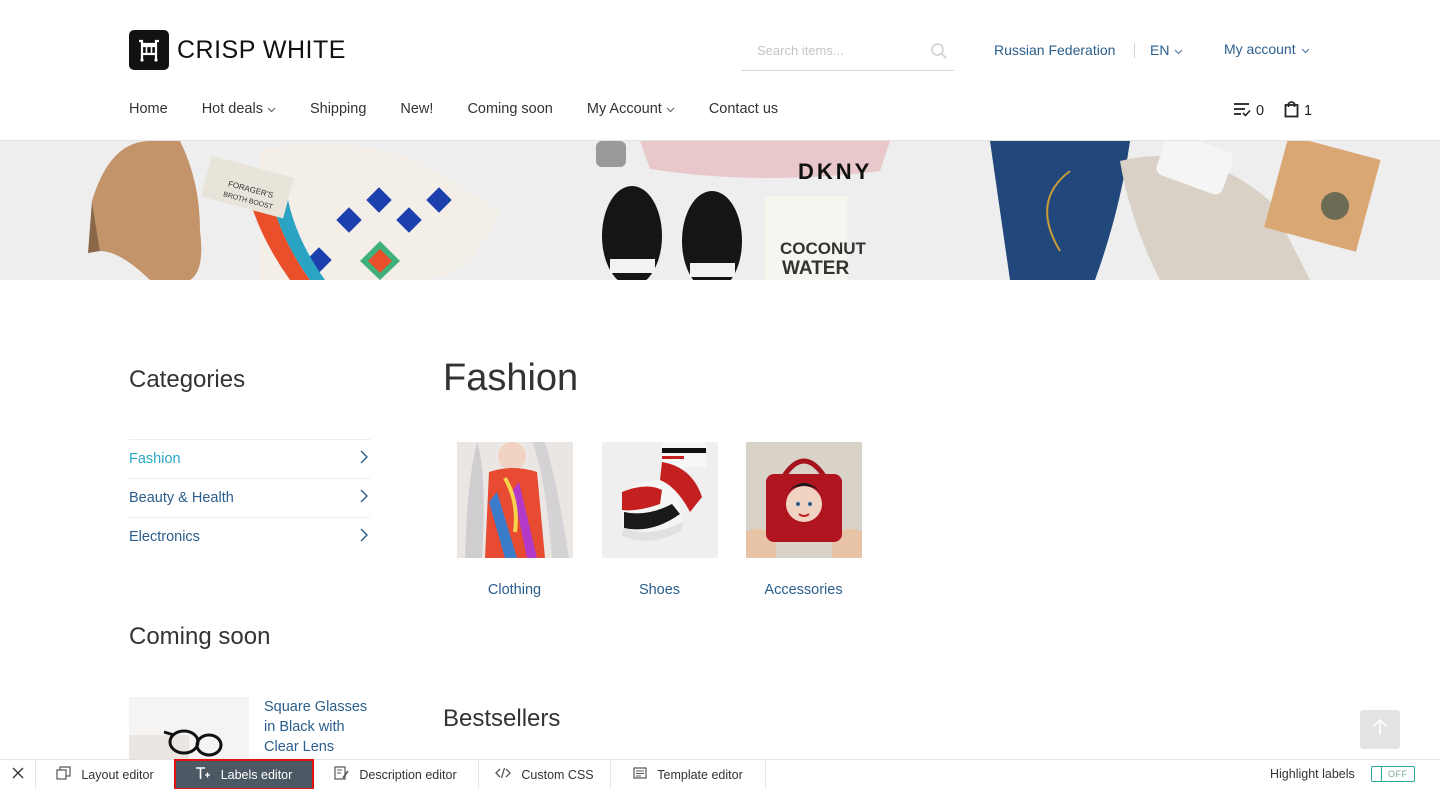  I want to click on toggle-state: OFF, so click(1398, 774).